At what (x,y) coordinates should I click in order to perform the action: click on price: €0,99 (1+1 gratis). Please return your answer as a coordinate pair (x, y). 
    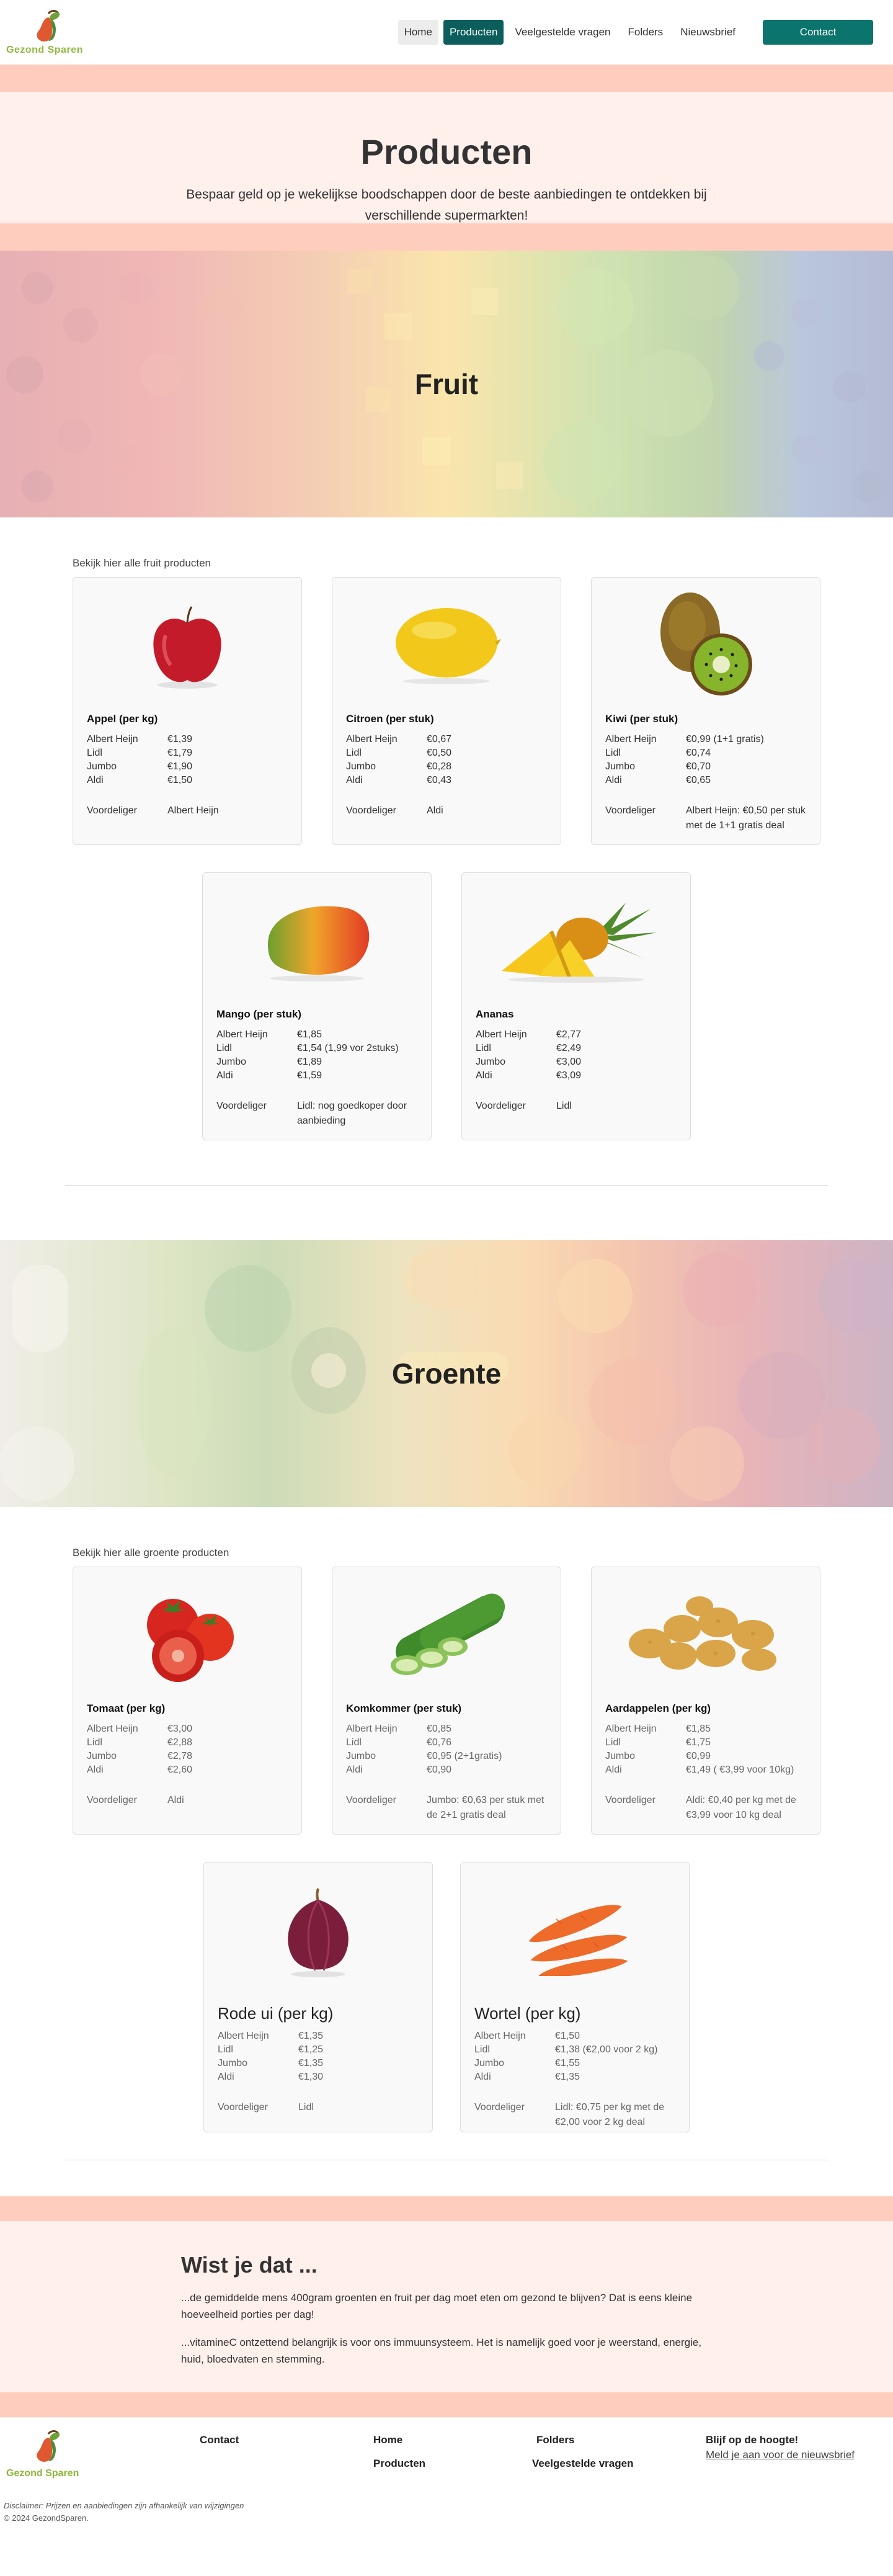
    Looking at the image, I should click on (725, 739).